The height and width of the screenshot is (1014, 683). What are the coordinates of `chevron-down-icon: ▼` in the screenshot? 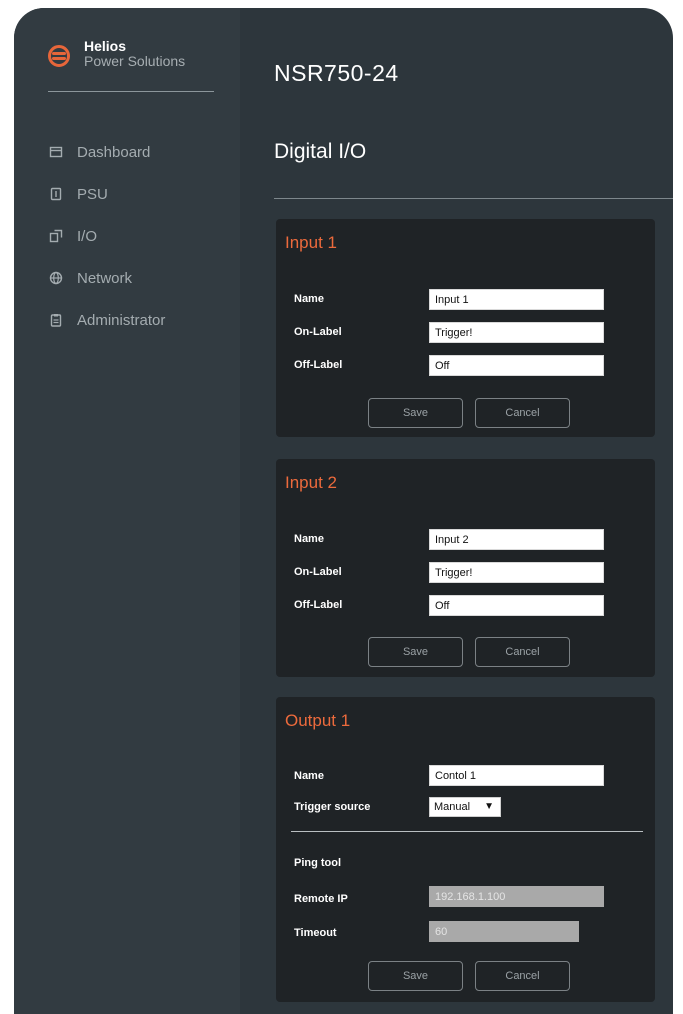 It's located at (489, 806).